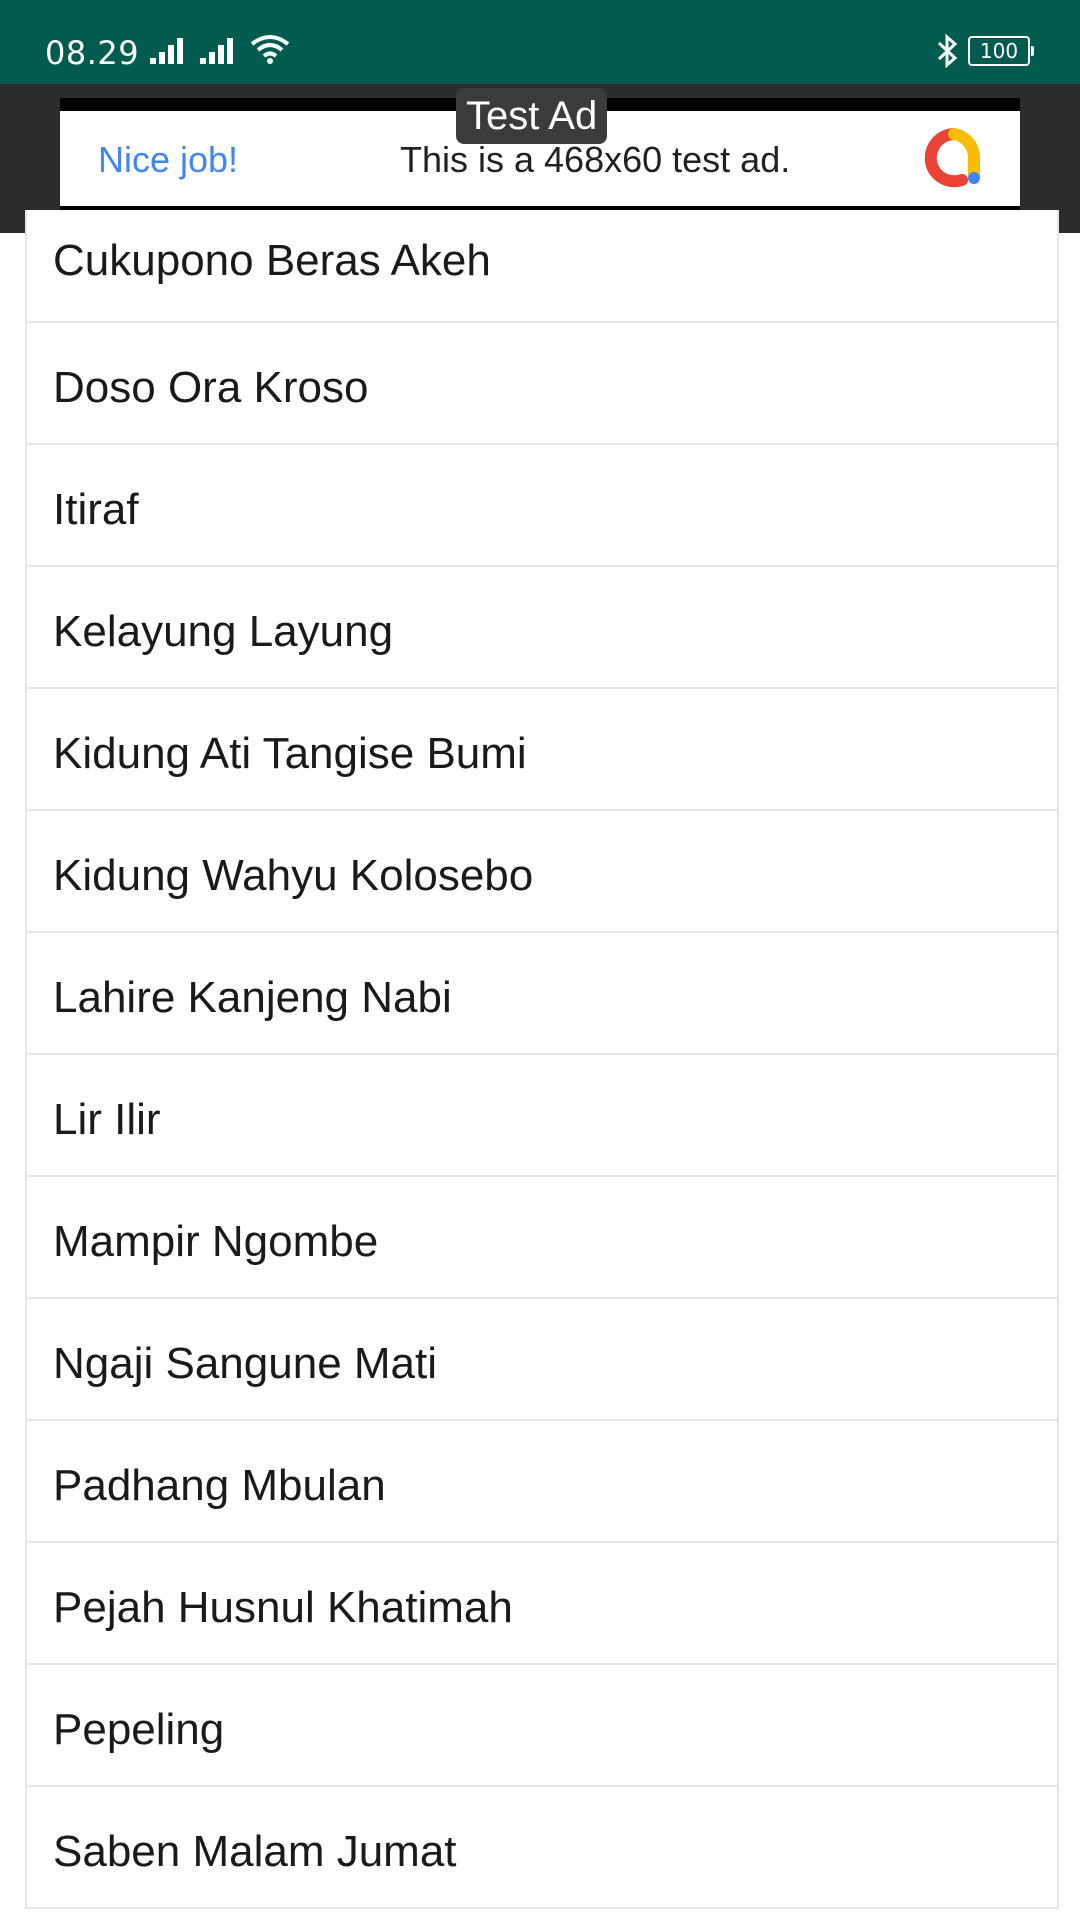 The height and width of the screenshot is (1920, 1080). I want to click on status-icons-right: 100, so click(985, 51).